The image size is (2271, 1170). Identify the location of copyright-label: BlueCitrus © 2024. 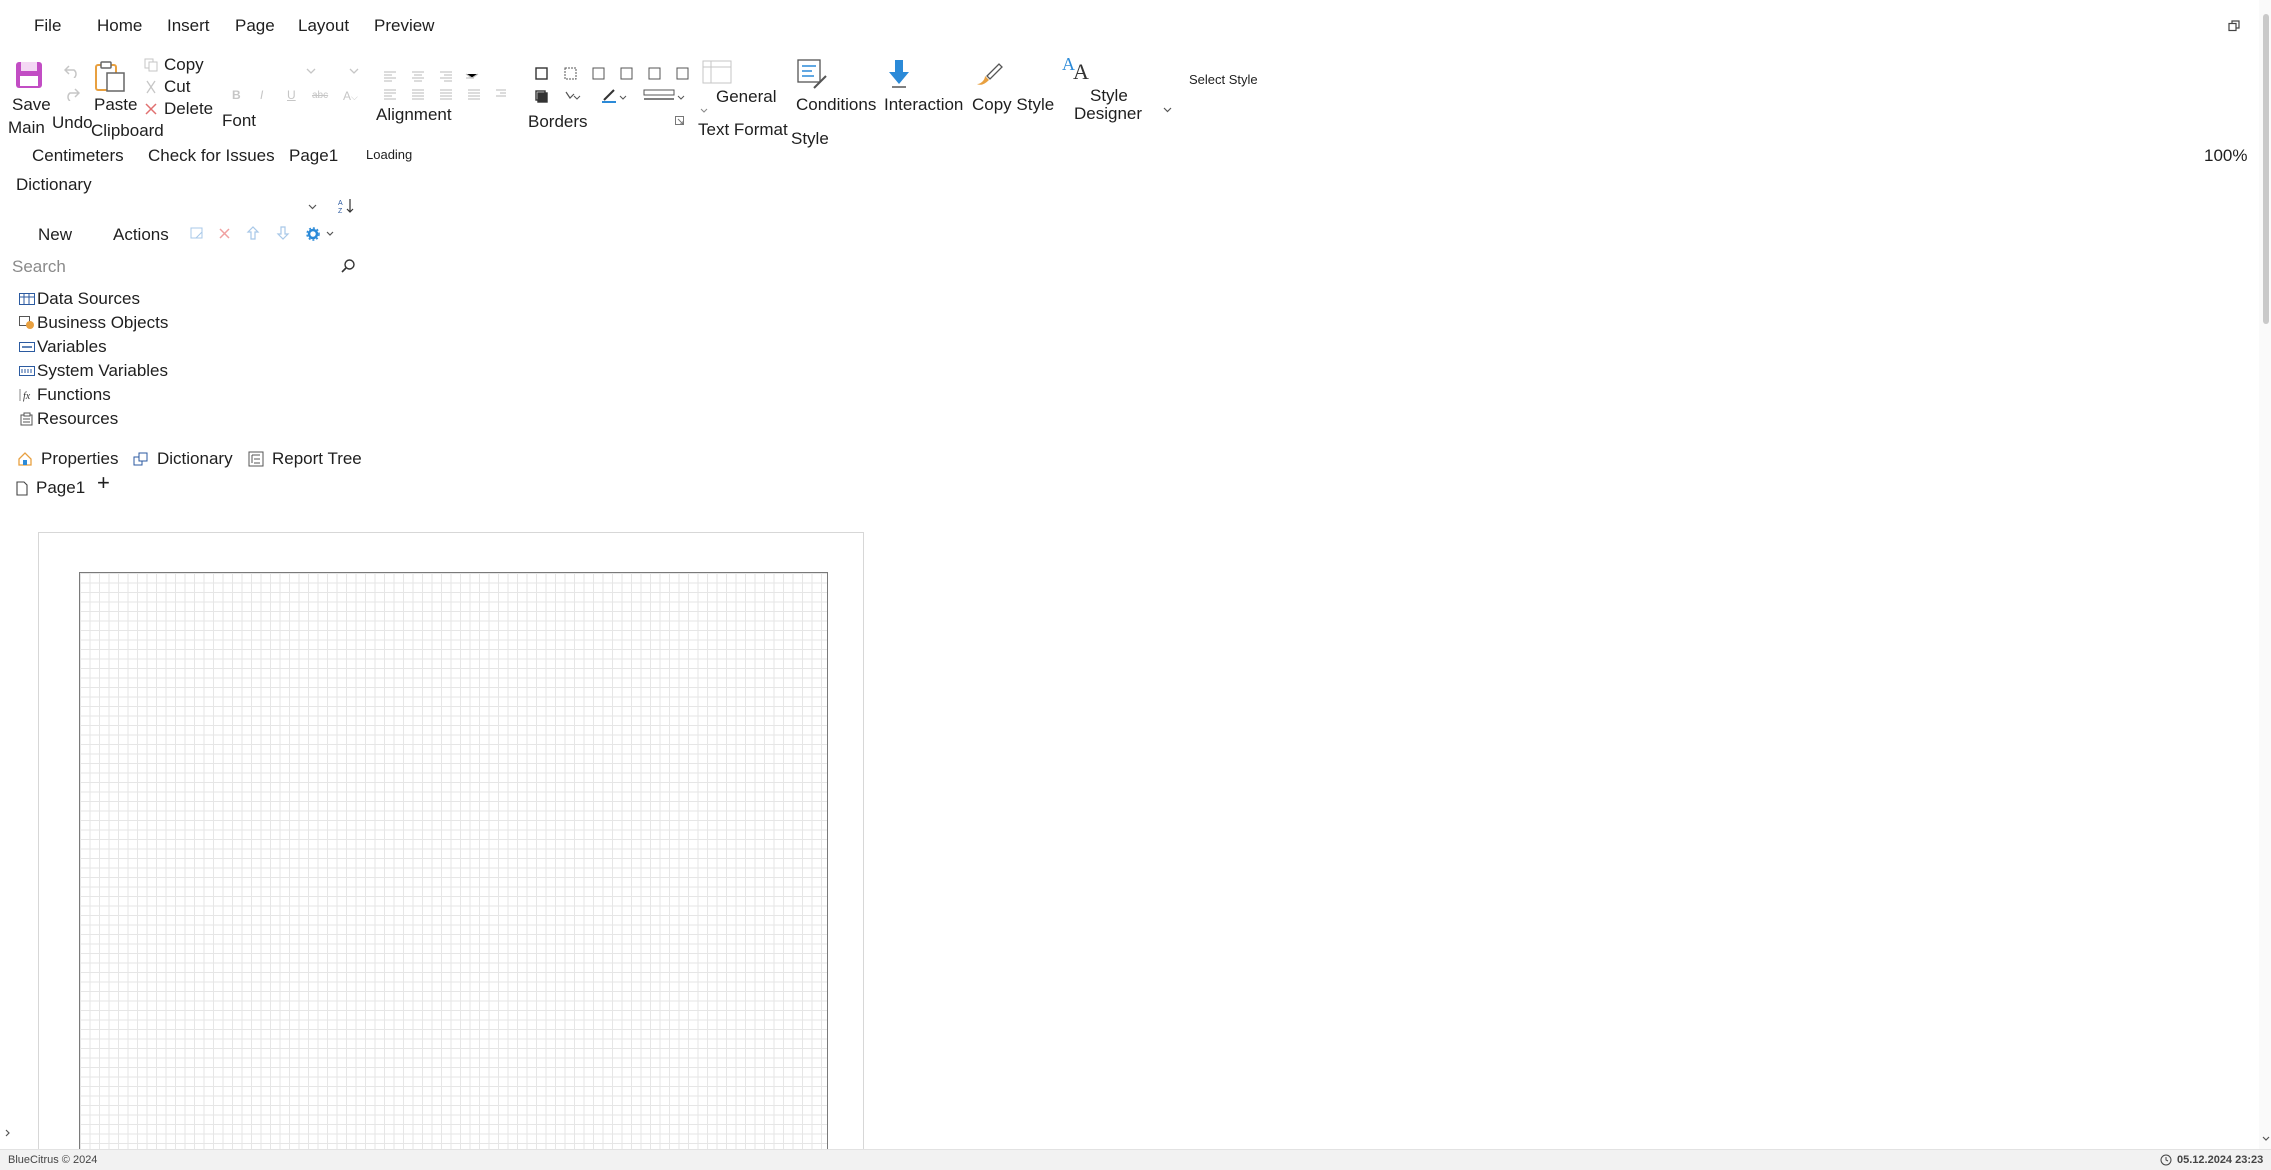
(53, 1160).